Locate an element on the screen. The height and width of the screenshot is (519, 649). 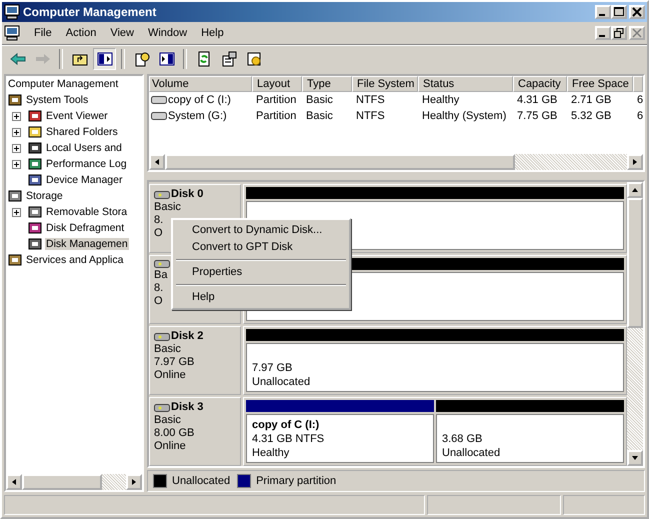
window-title: Computer Management is located at coordinates (90, 12).